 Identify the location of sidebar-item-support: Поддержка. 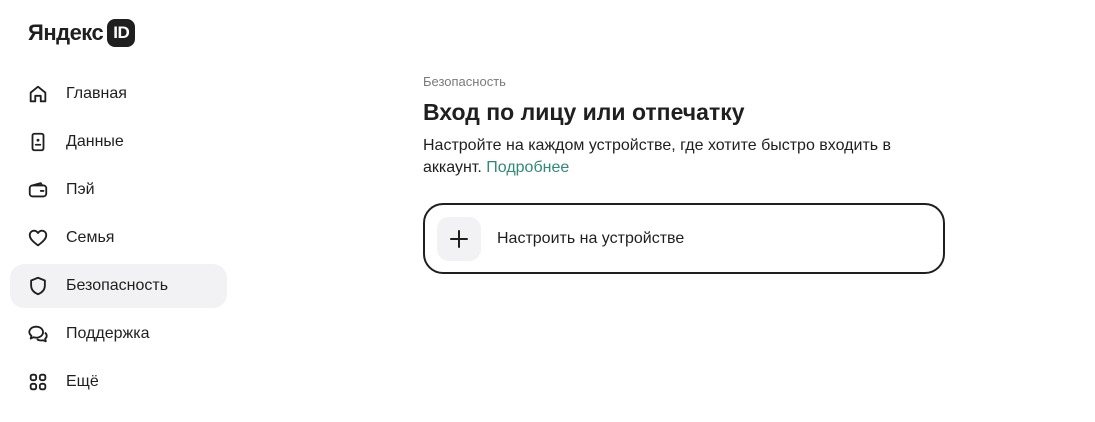
(118, 334).